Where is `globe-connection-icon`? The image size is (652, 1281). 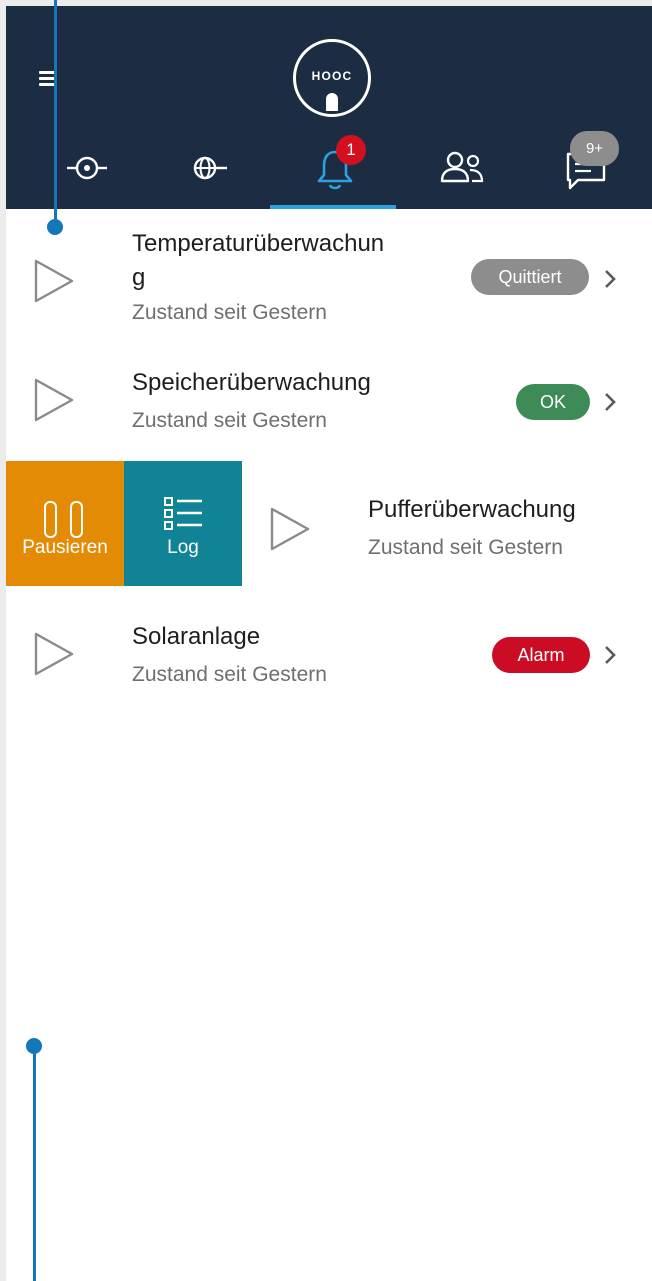
globe-connection-icon is located at coordinates (210, 168).